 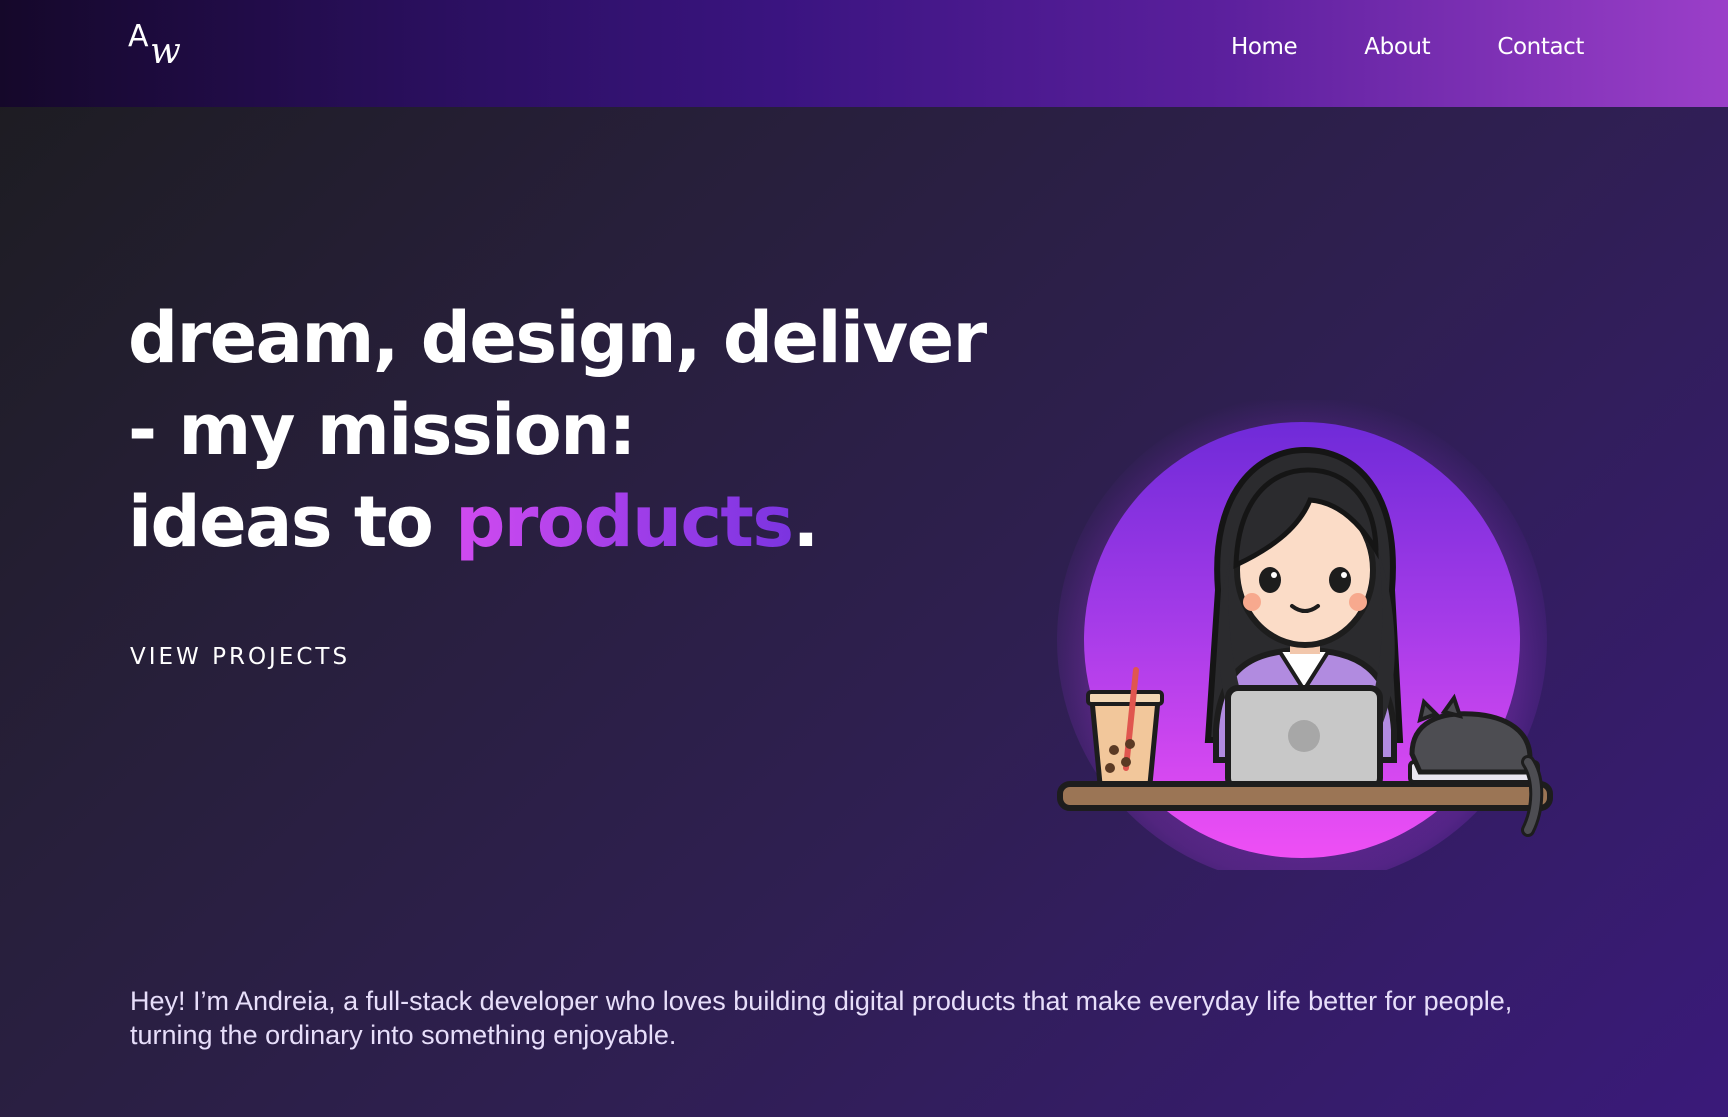 What do you see at coordinates (1270, 580) in the screenshot?
I see `left-eye` at bounding box center [1270, 580].